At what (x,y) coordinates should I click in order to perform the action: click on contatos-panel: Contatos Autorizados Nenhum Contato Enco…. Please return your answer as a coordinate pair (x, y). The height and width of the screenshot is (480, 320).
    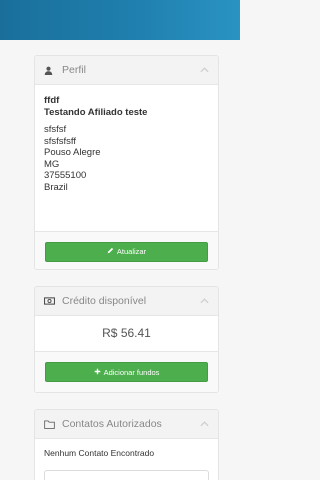
    Looking at the image, I should click on (126, 444).